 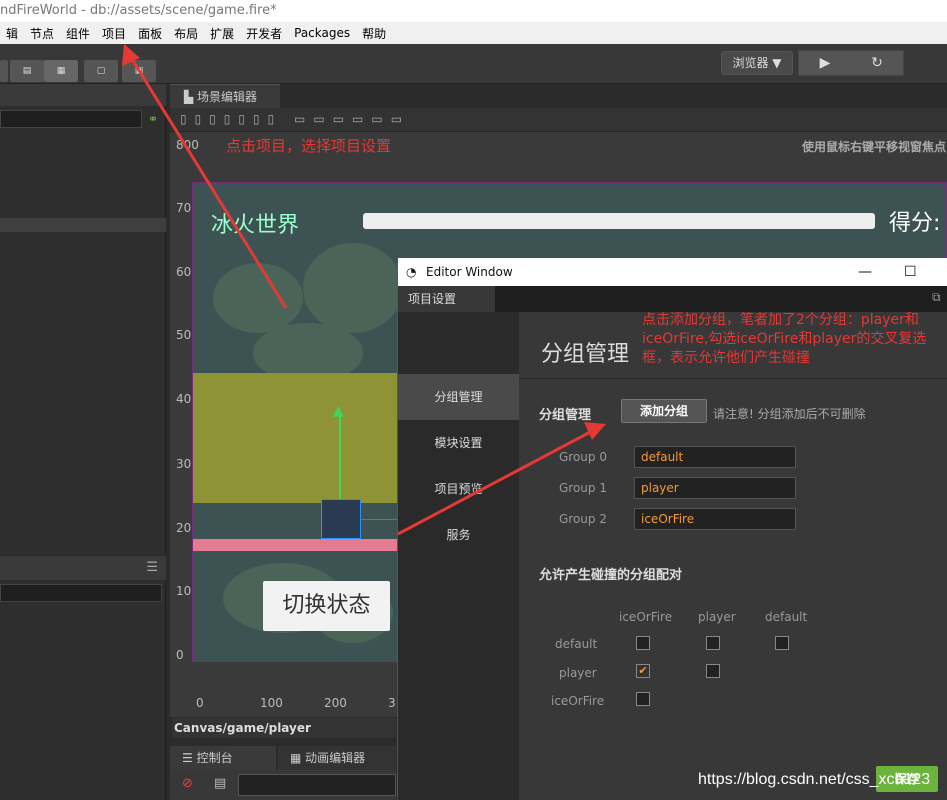 I want to click on watermark: https://blog.csdn.net/css_xch123, so click(x=814, y=779).